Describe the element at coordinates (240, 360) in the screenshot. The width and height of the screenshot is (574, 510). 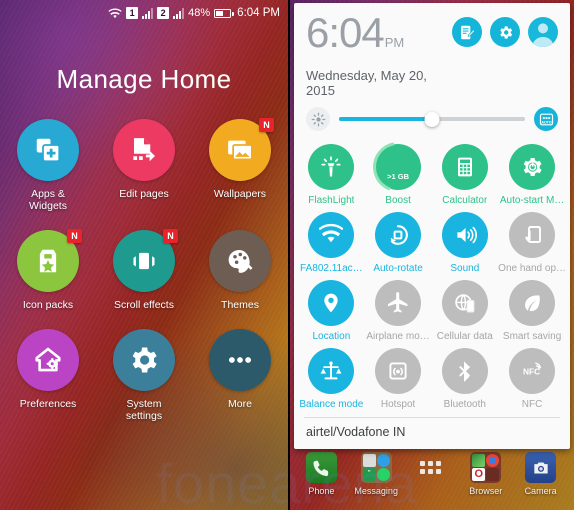
I see `more-icon` at that location.